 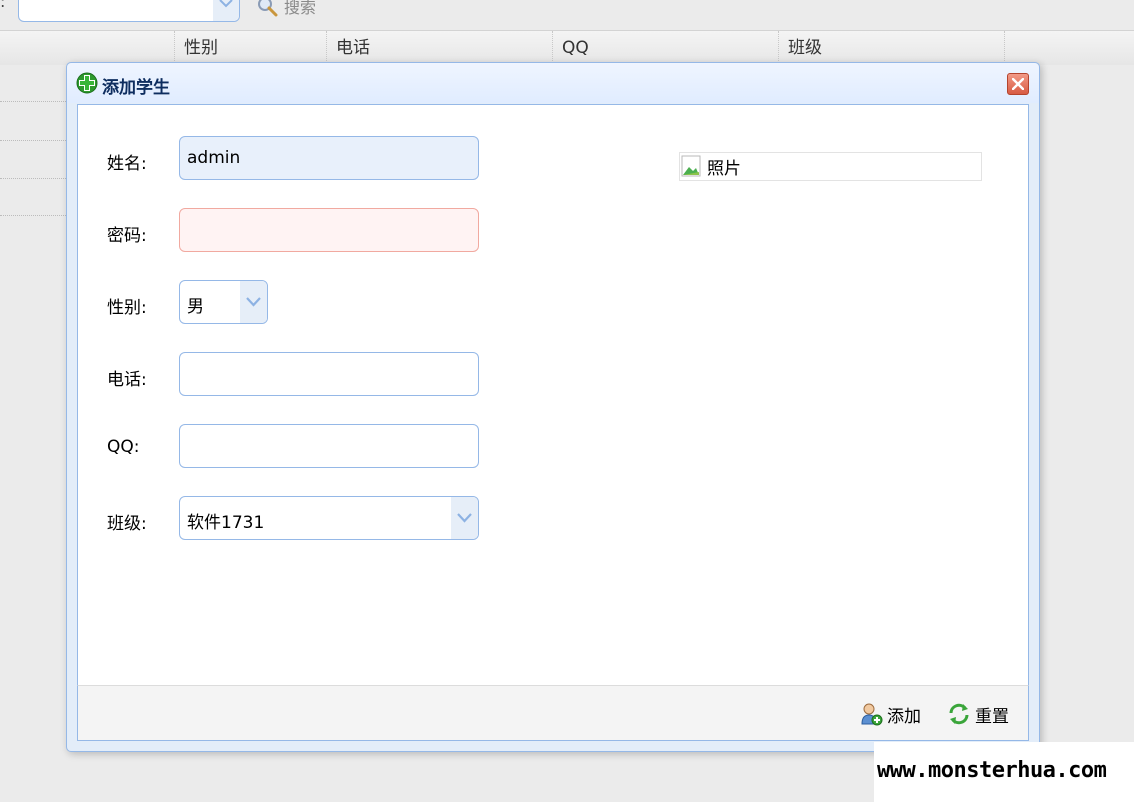 I want to click on class-select: 软件1731, so click(x=329, y=518).